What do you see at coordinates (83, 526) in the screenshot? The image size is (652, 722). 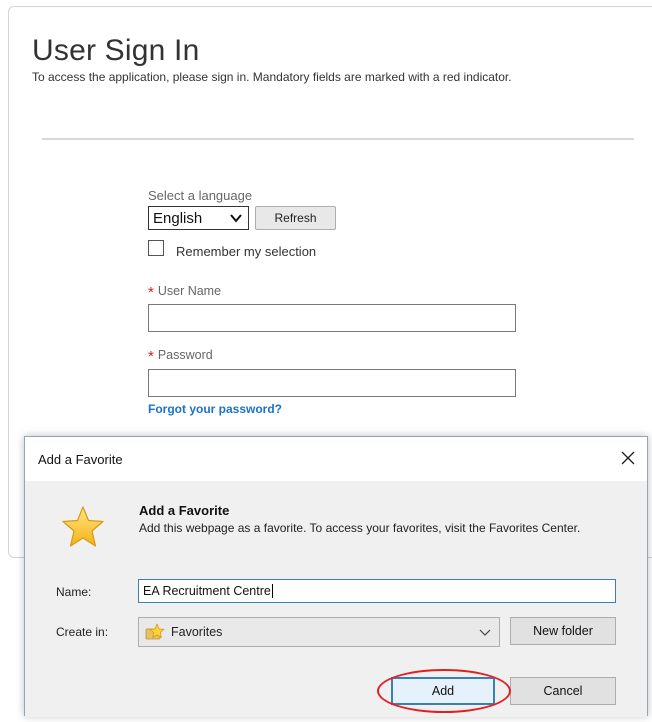 I see `star-icon` at bounding box center [83, 526].